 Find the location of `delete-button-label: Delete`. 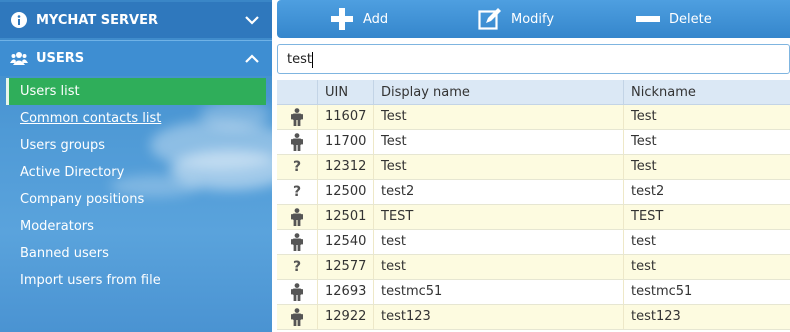

delete-button-label: Delete is located at coordinates (690, 19).